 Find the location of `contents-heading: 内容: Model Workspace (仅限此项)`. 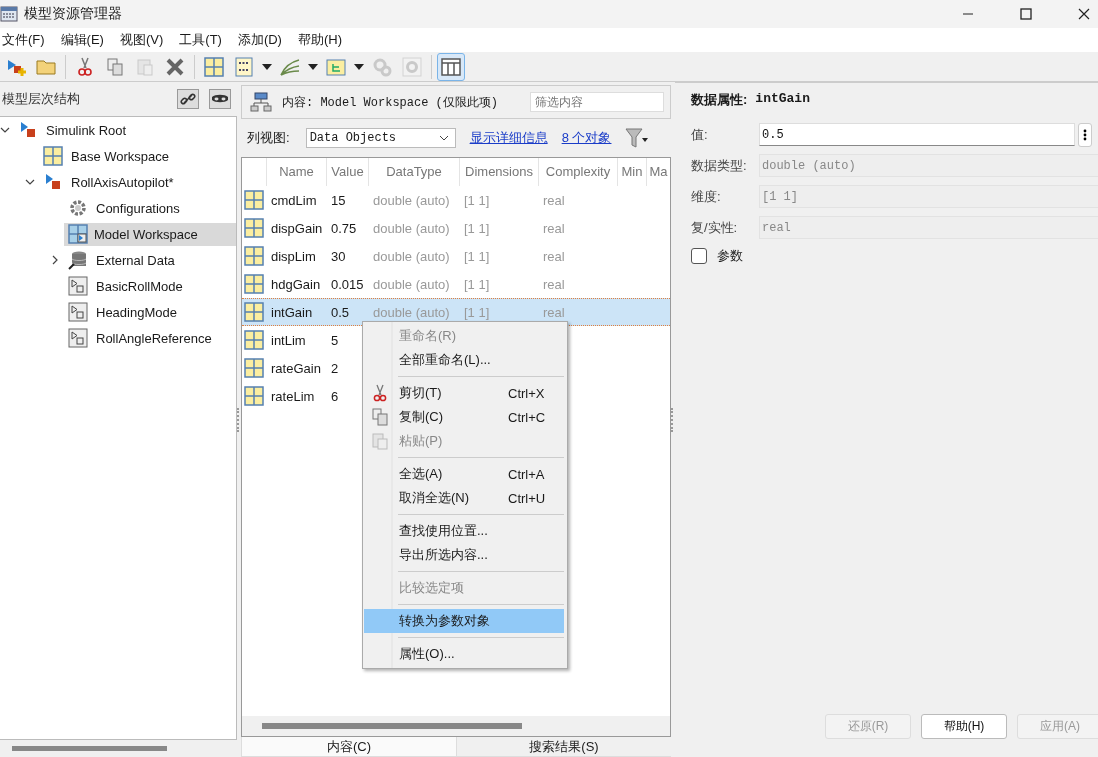

contents-heading: 内容: Model Workspace (仅限此项) is located at coordinates (390, 102).